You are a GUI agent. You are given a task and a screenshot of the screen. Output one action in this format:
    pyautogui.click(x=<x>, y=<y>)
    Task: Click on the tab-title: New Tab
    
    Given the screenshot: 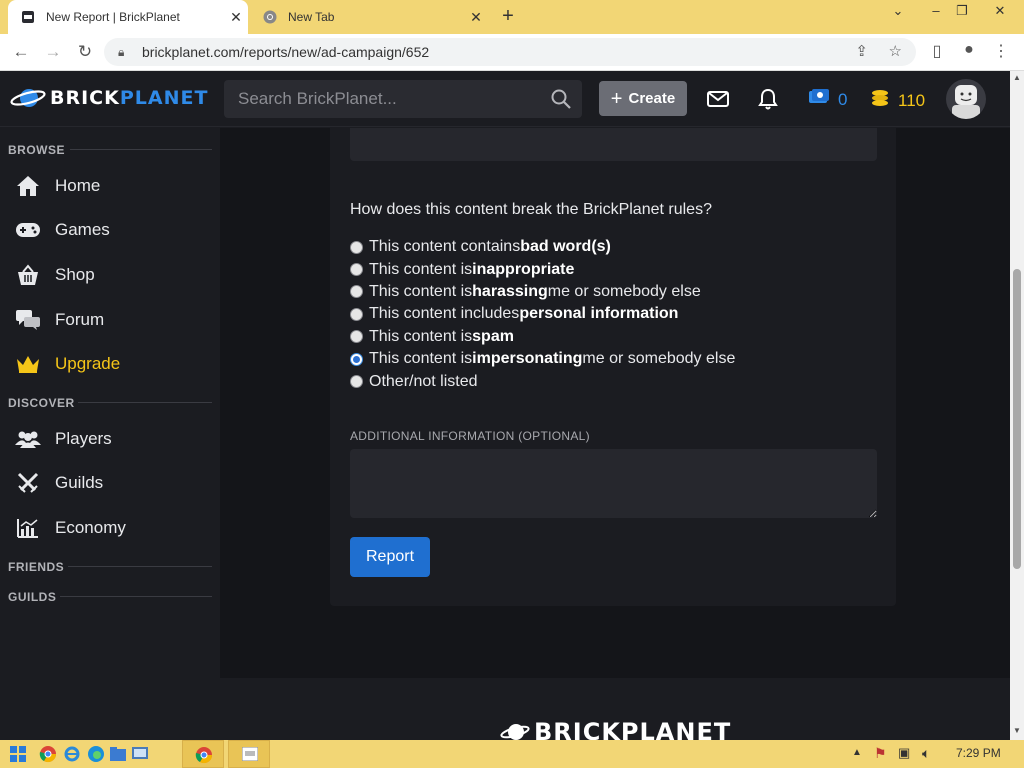 What is the action you would take?
    pyautogui.click(x=311, y=17)
    